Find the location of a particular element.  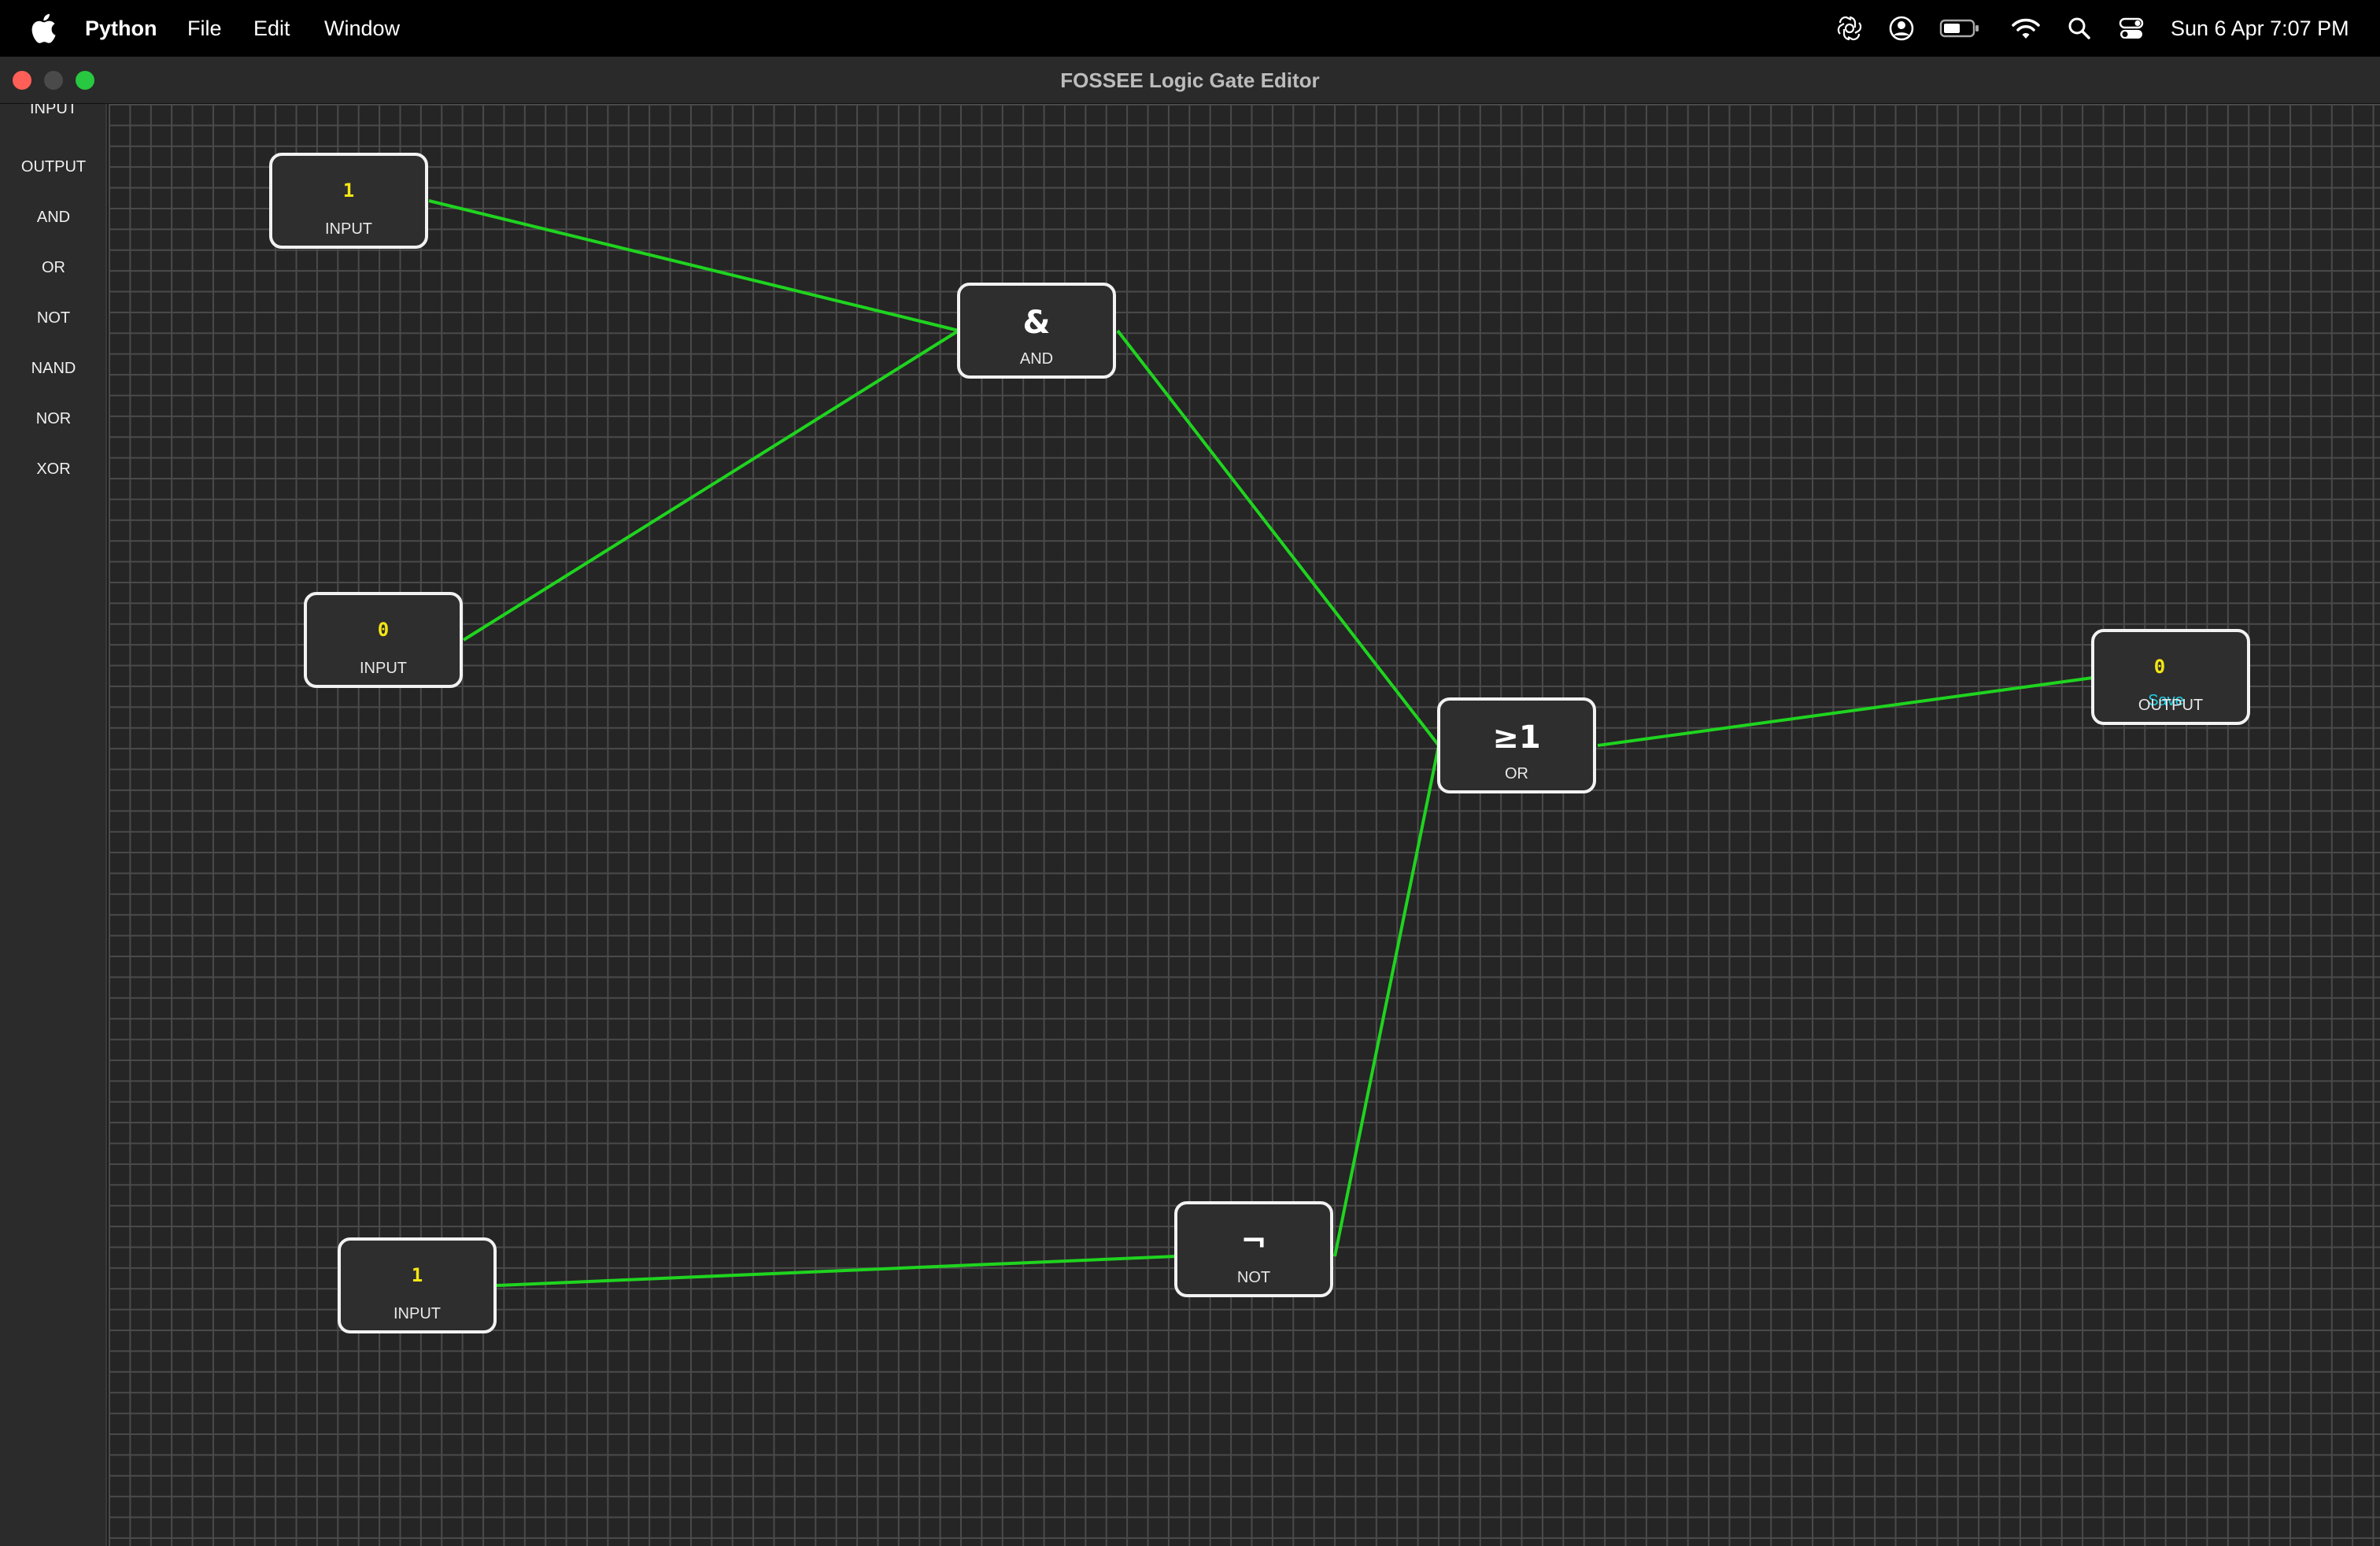

input-node-2: 0 INPUT is located at coordinates (383, 640).